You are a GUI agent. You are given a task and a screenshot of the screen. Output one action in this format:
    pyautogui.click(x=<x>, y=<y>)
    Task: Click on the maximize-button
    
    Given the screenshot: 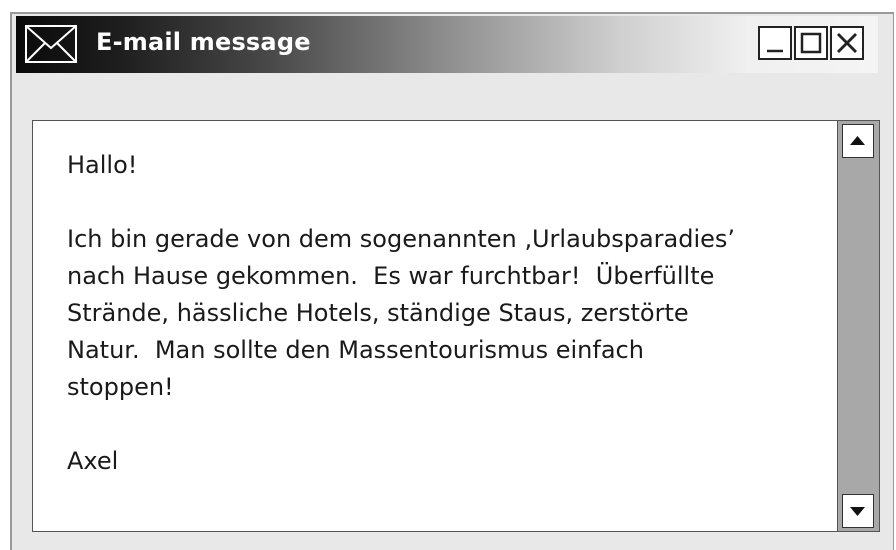 What is the action you would take?
    pyautogui.click(x=811, y=43)
    